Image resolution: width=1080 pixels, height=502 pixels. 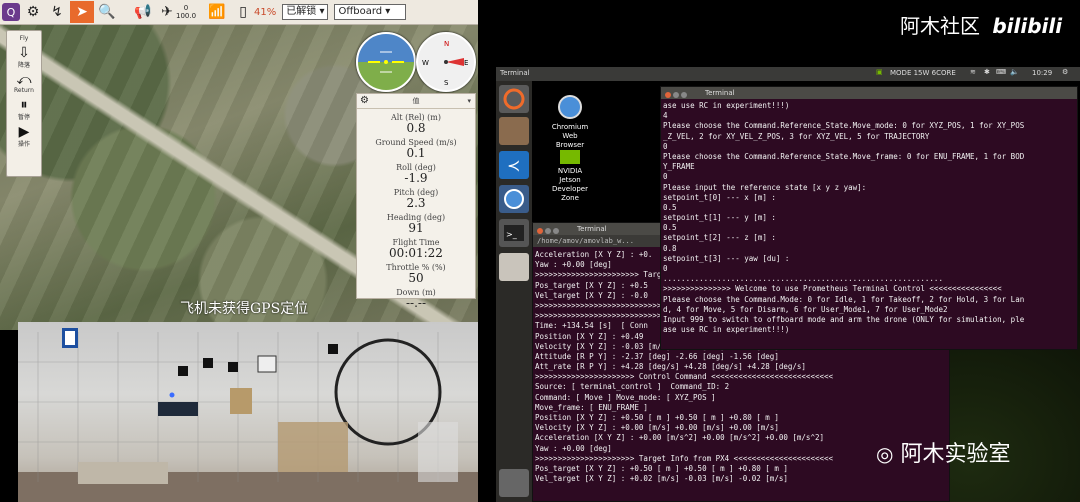 What do you see at coordinates (514, 199) in the screenshot?
I see `chromium-icon` at bounding box center [514, 199].